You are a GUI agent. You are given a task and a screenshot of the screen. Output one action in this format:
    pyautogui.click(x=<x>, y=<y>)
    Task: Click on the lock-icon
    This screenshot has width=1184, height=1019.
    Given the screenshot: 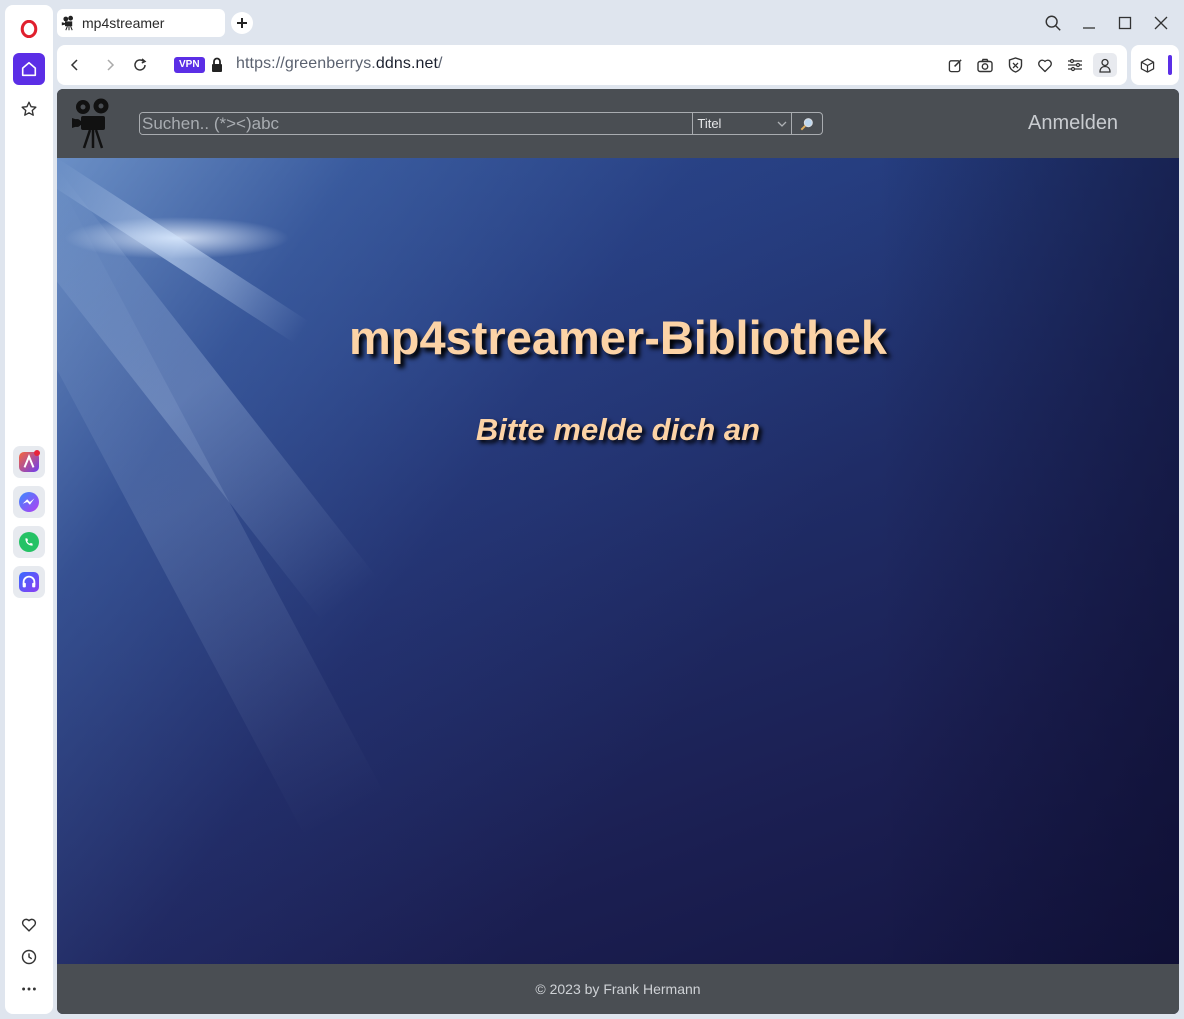 What is the action you would take?
    pyautogui.click(x=217, y=65)
    